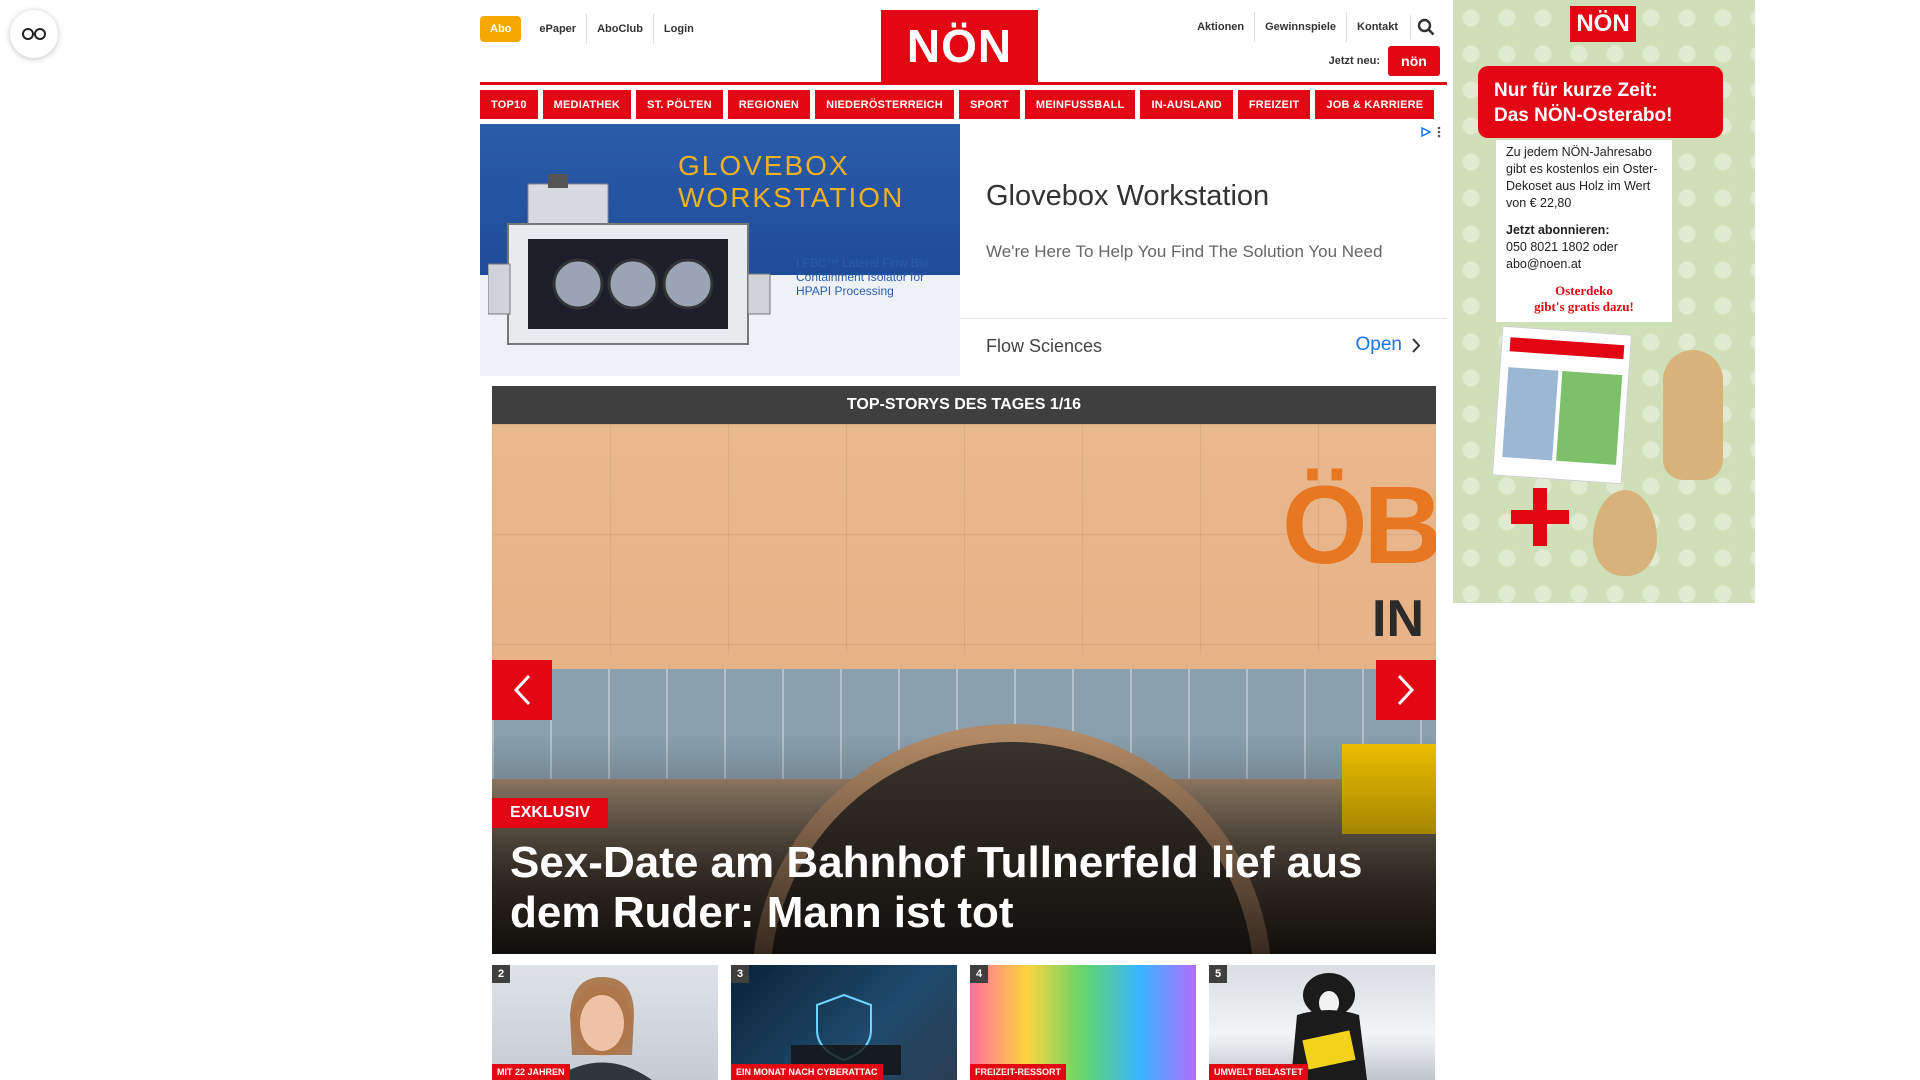  What do you see at coordinates (1603, 24) in the screenshot?
I see `side-ad-logo: NÖN` at bounding box center [1603, 24].